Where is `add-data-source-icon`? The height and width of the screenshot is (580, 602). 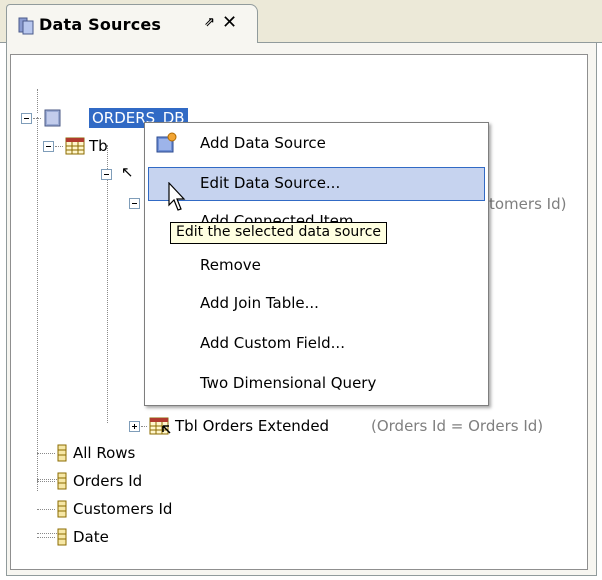
add-data-source-icon is located at coordinates (166, 145).